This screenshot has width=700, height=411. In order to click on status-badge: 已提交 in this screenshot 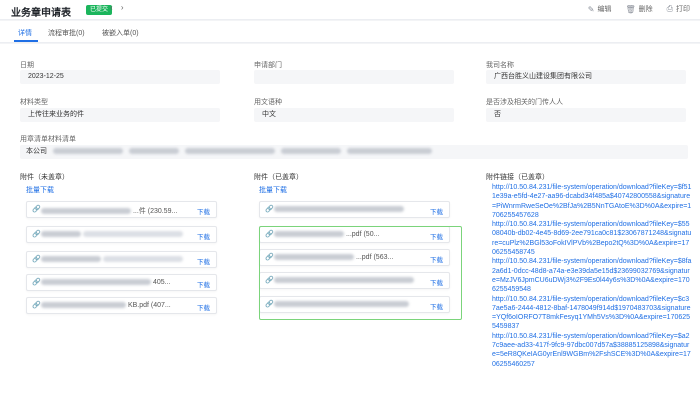, I will do `click(99, 10)`.